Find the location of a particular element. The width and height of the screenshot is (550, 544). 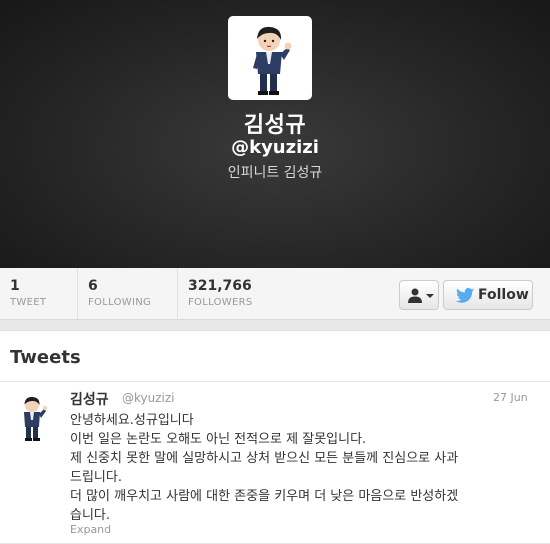

tweet-author-handle: @kyuzizi is located at coordinates (148, 398).